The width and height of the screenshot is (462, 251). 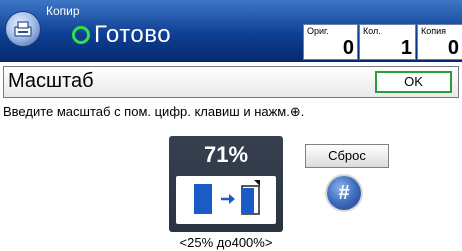 I want to click on scale-value: 71%, so click(x=226, y=154).